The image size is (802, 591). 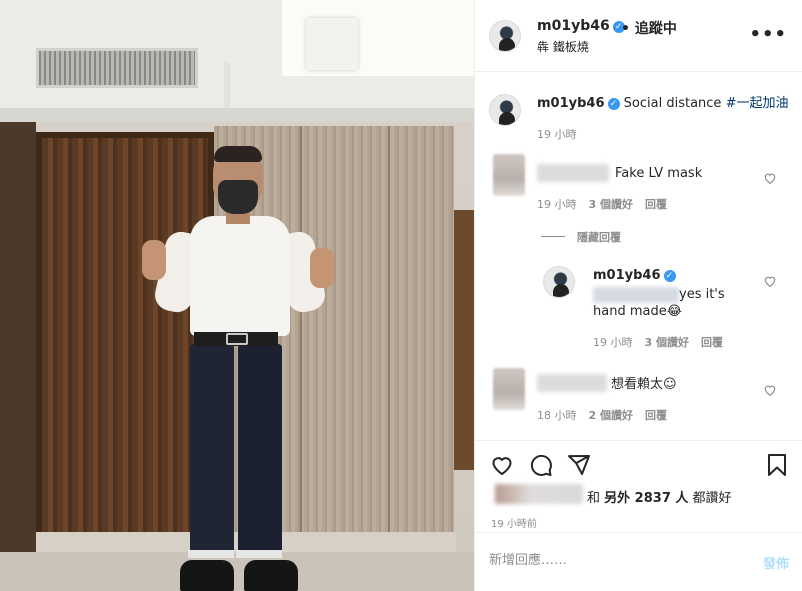 What do you see at coordinates (559, 282) in the screenshot?
I see `reply-avatar` at bounding box center [559, 282].